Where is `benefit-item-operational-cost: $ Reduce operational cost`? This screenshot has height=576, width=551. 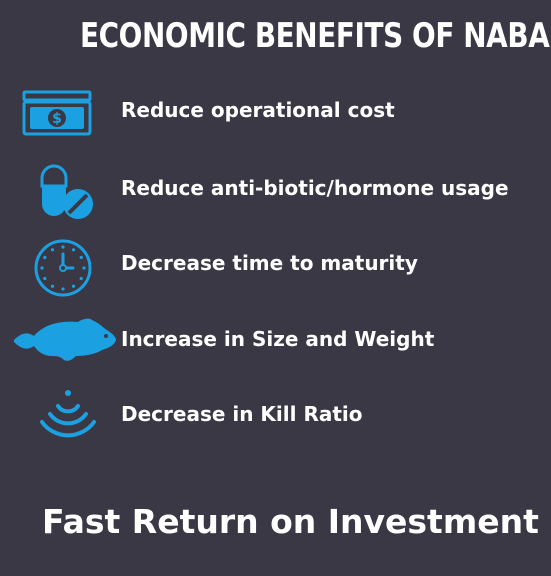 benefit-item-operational-cost: $ Reduce operational cost is located at coordinates (275, 114).